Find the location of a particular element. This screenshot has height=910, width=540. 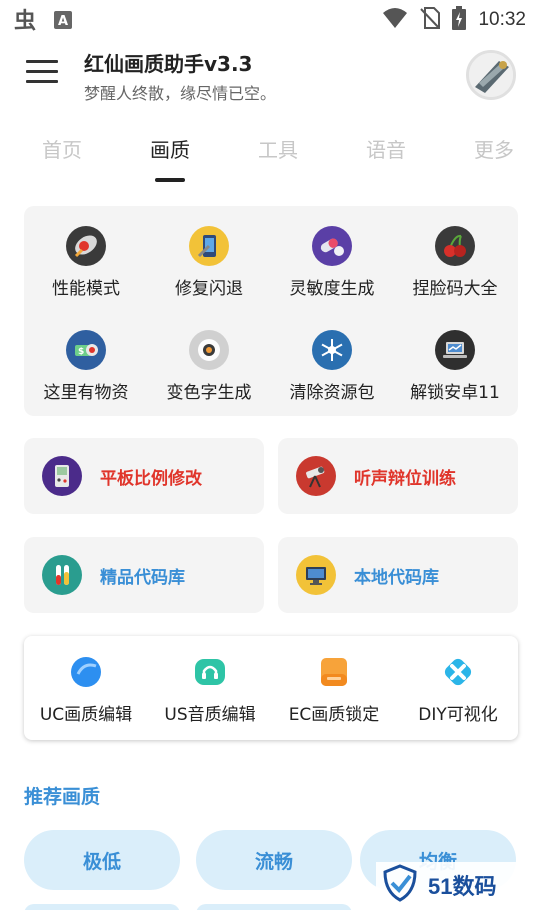

money-icon: $ is located at coordinates (86, 350).